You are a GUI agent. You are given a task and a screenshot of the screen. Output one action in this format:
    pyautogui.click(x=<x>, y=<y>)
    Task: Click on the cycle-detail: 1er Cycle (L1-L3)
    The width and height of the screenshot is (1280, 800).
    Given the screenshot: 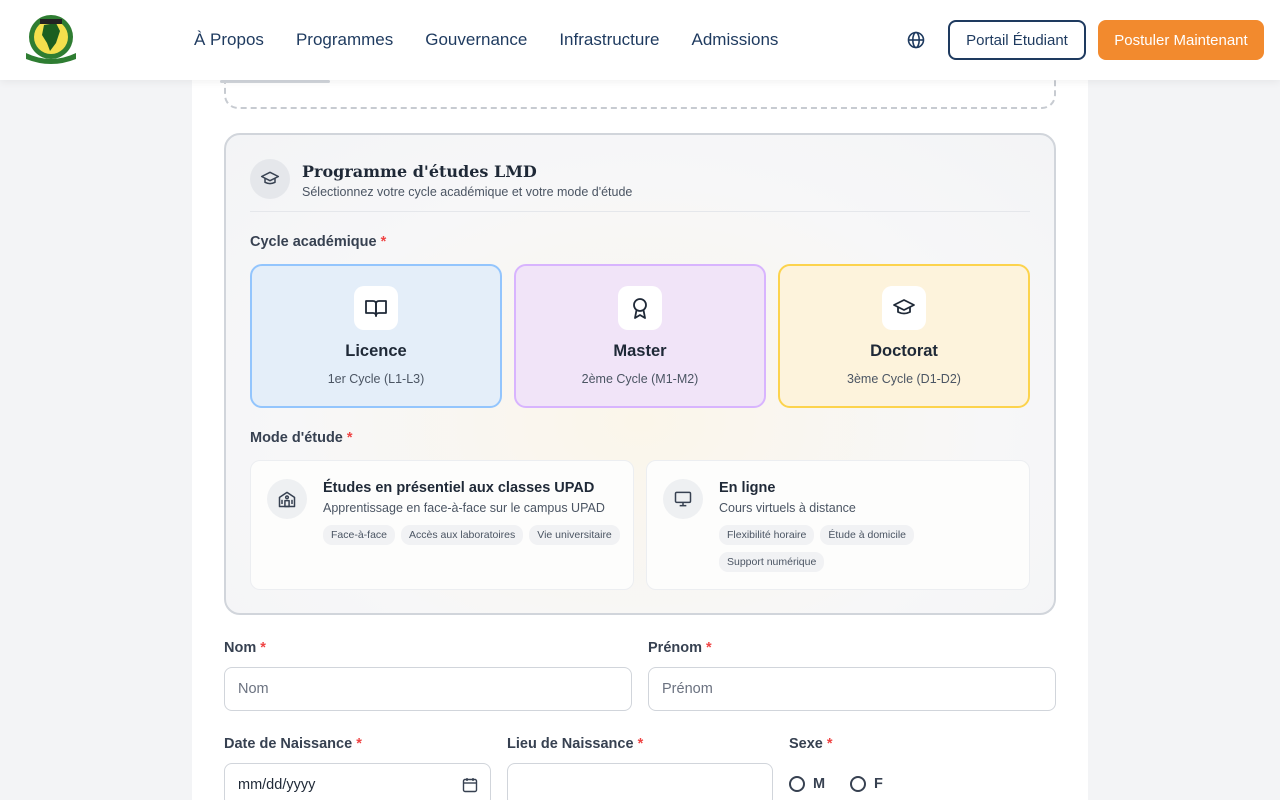 What is the action you would take?
    pyautogui.click(x=376, y=379)
    